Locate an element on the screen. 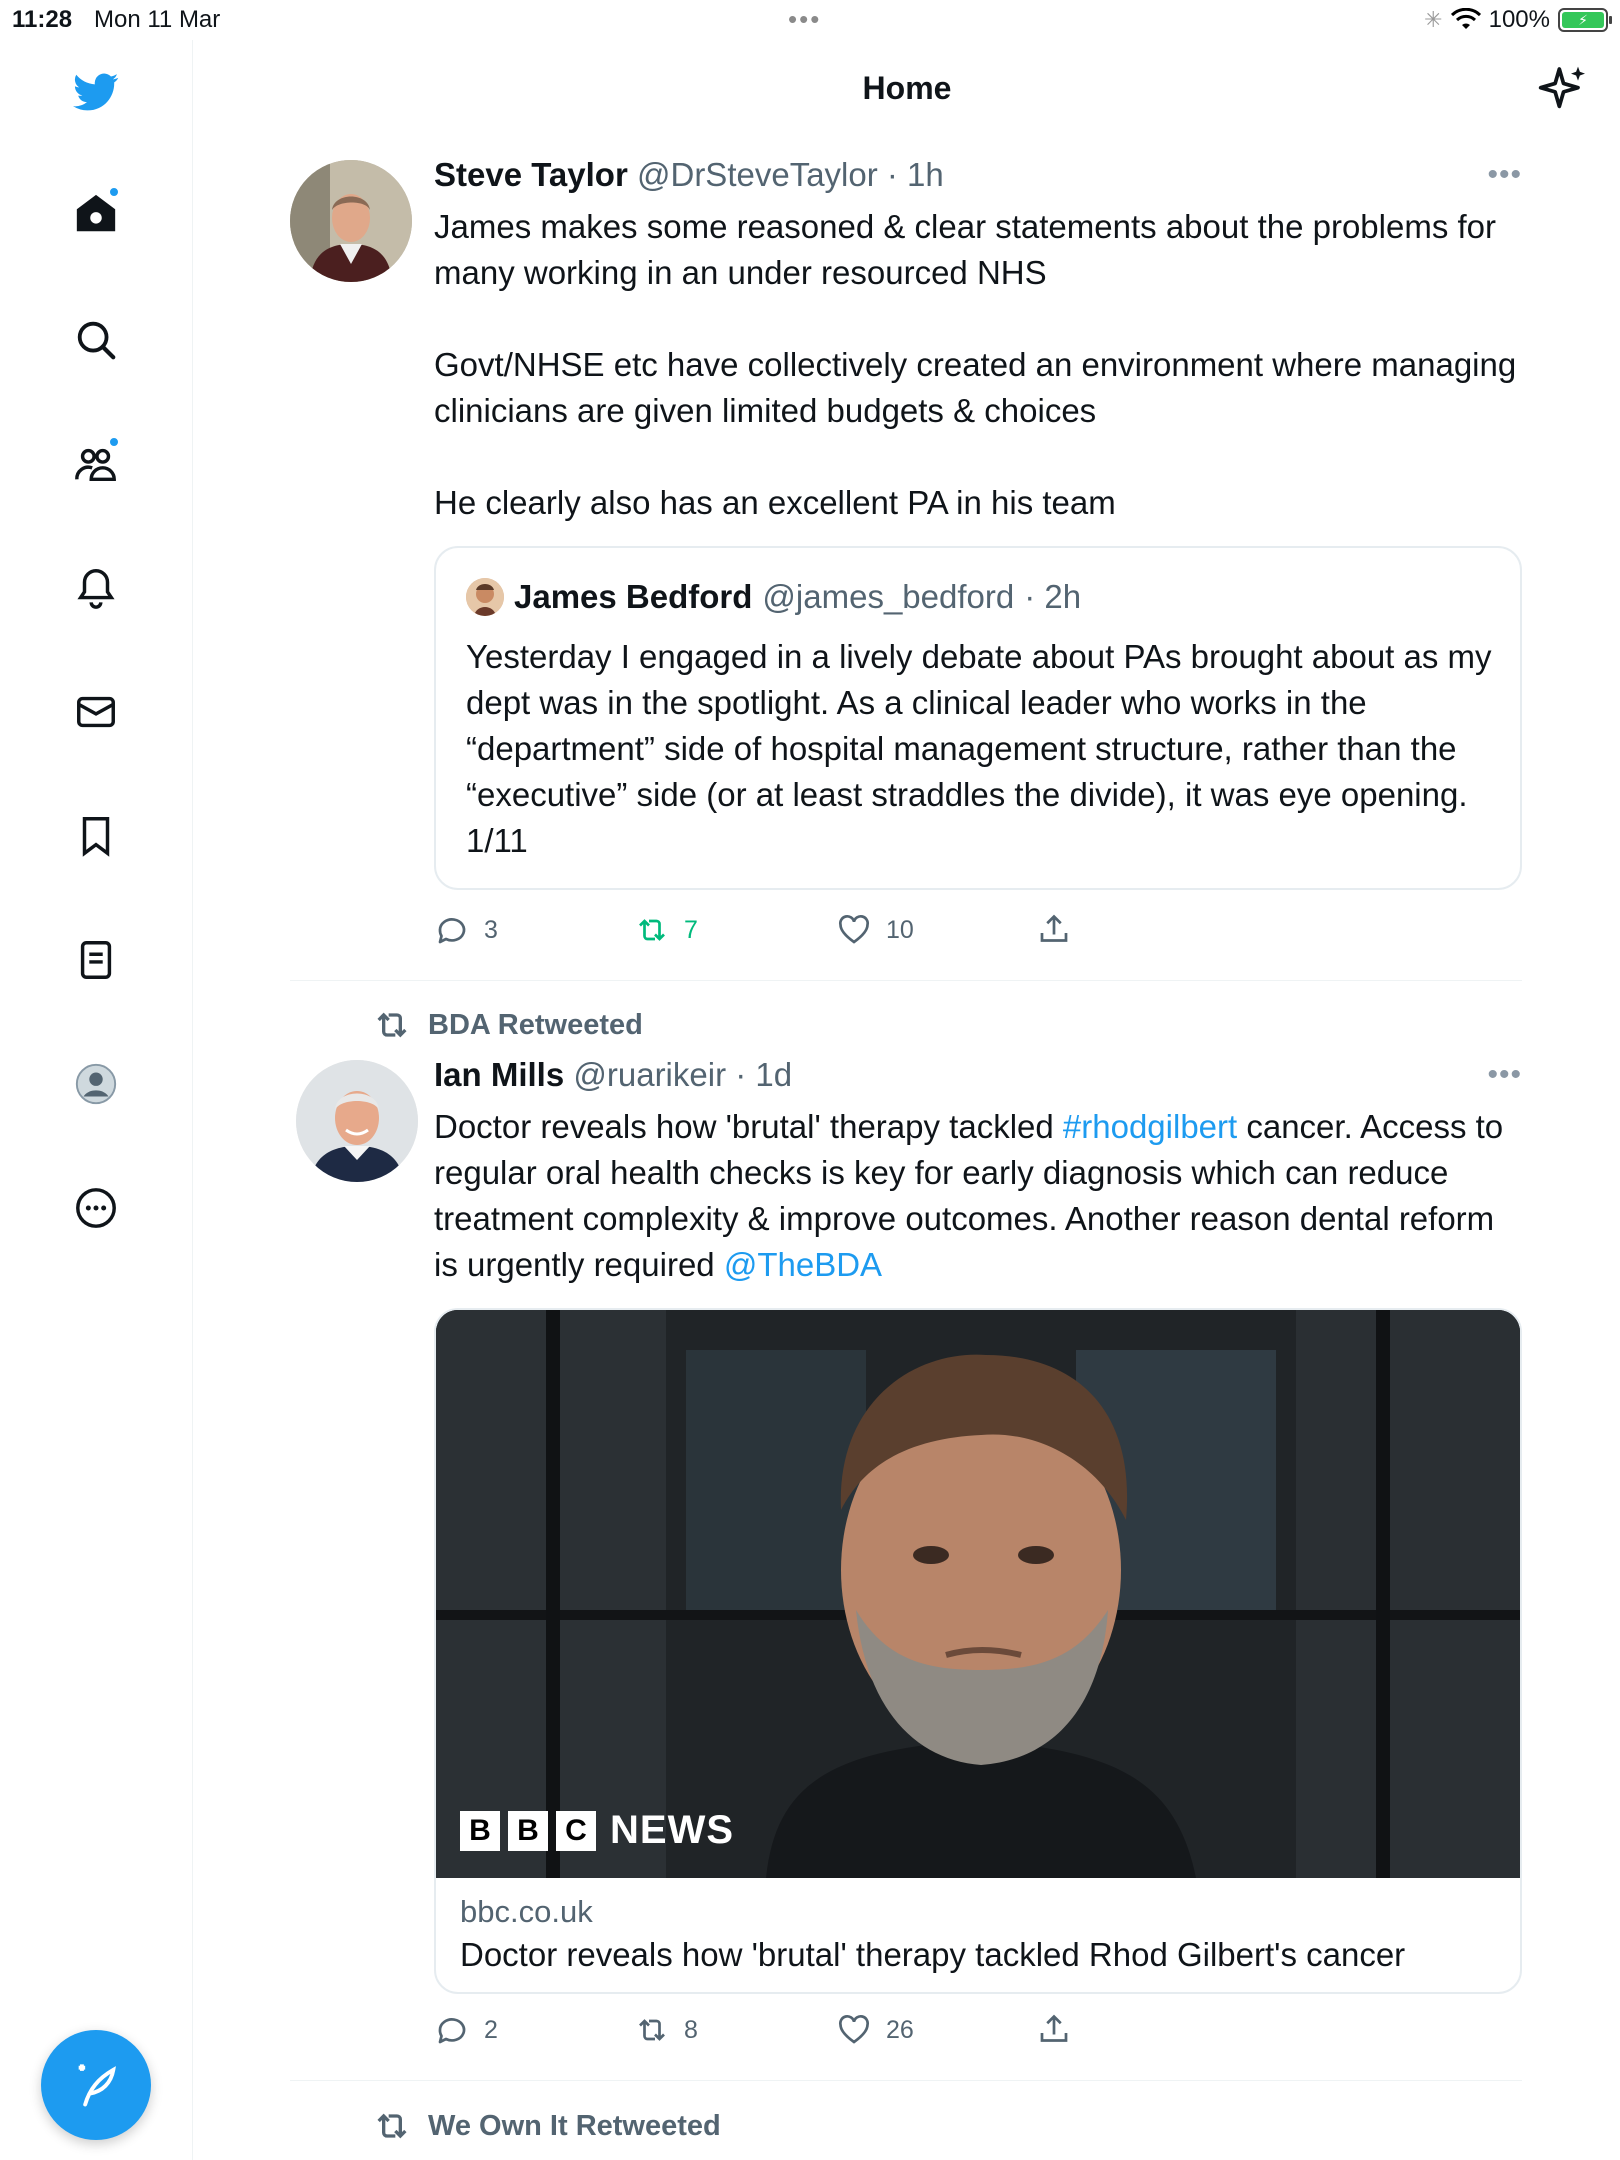 This screenshot has width=1620, height=2160. nav-profile is located at coordinates (96, 1084).